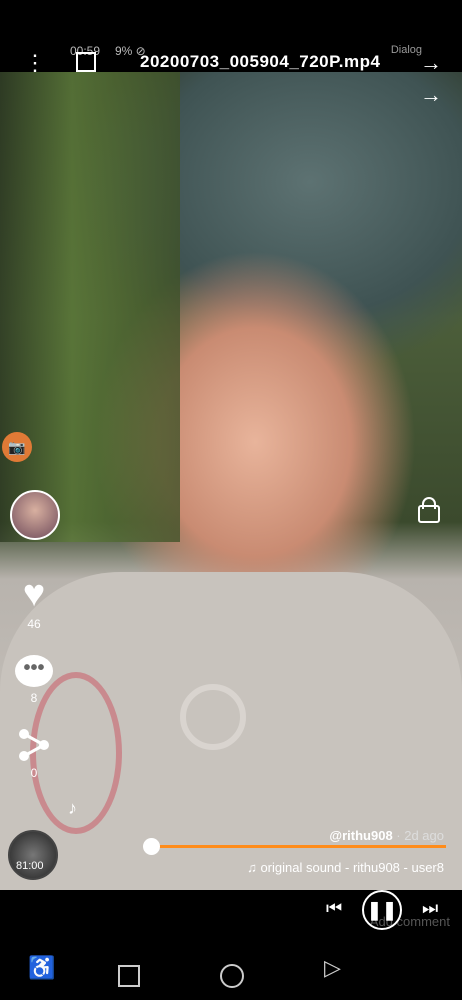  I want to click on skip-next-icon: ⏭, so click(430, 908).